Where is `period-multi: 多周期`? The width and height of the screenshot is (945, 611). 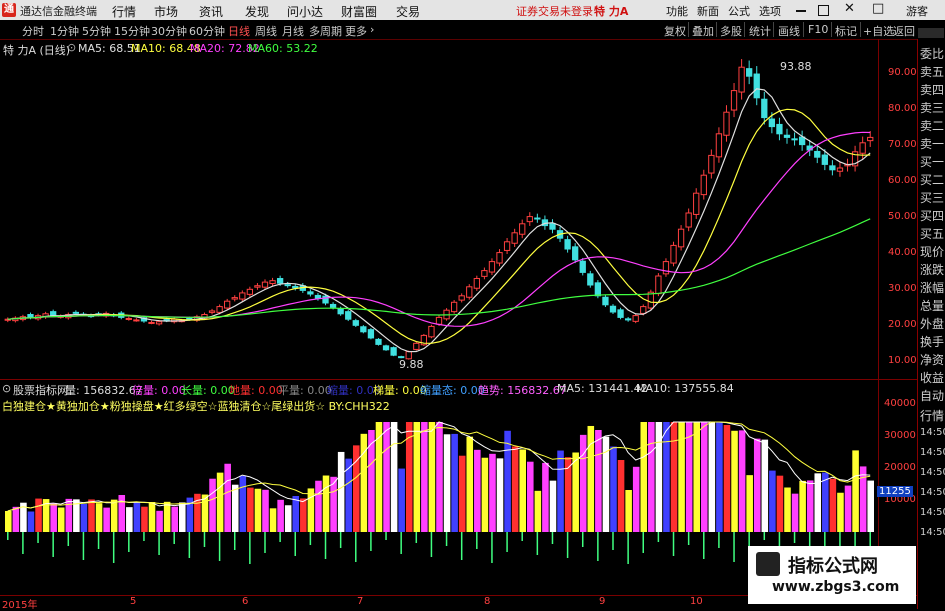
period-multi: 多周期 is located at coordinates (325, 31).